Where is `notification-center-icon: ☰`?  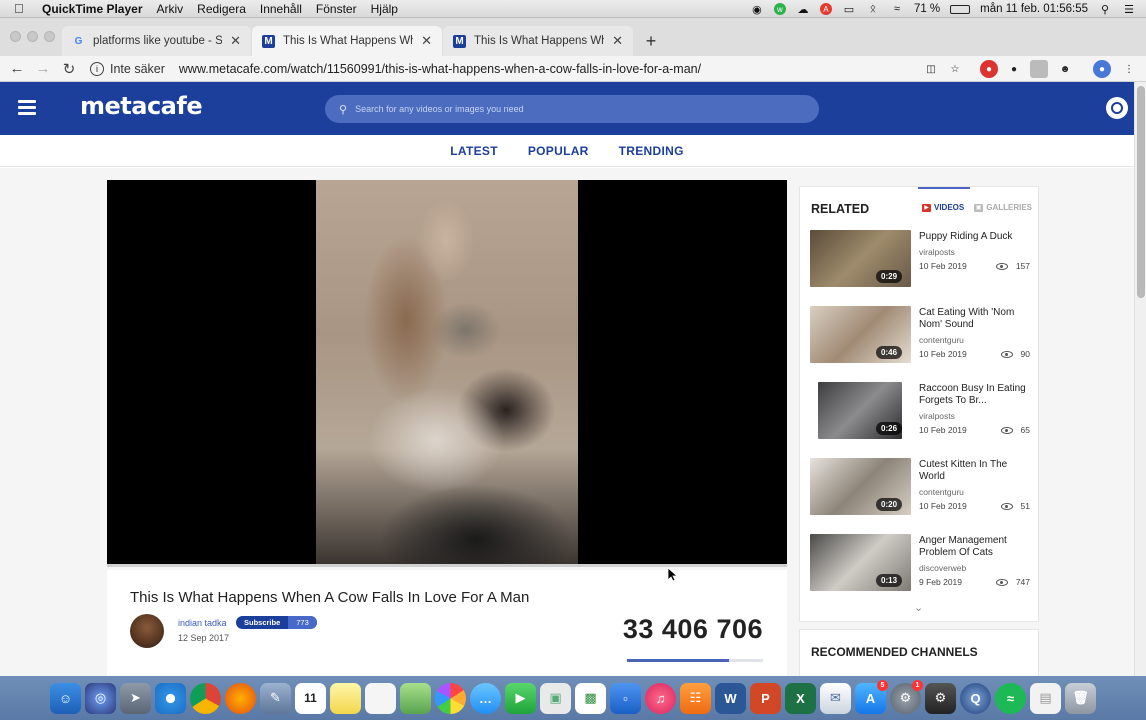
notification-center-icon: ☰ is located at coordinates (1129, 9).